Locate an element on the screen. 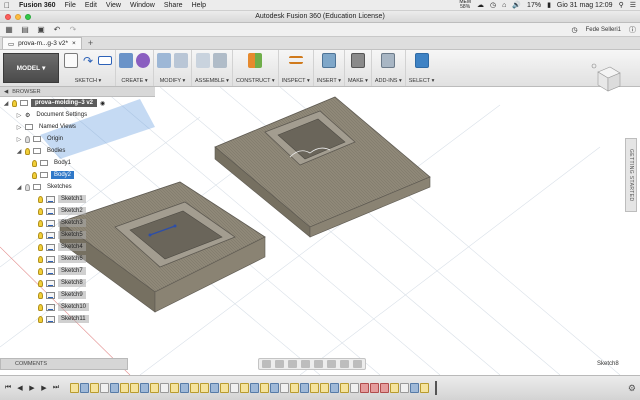 This screenshot has height=400, width=640. zoom-window-button is located at coordinates (28, 17).